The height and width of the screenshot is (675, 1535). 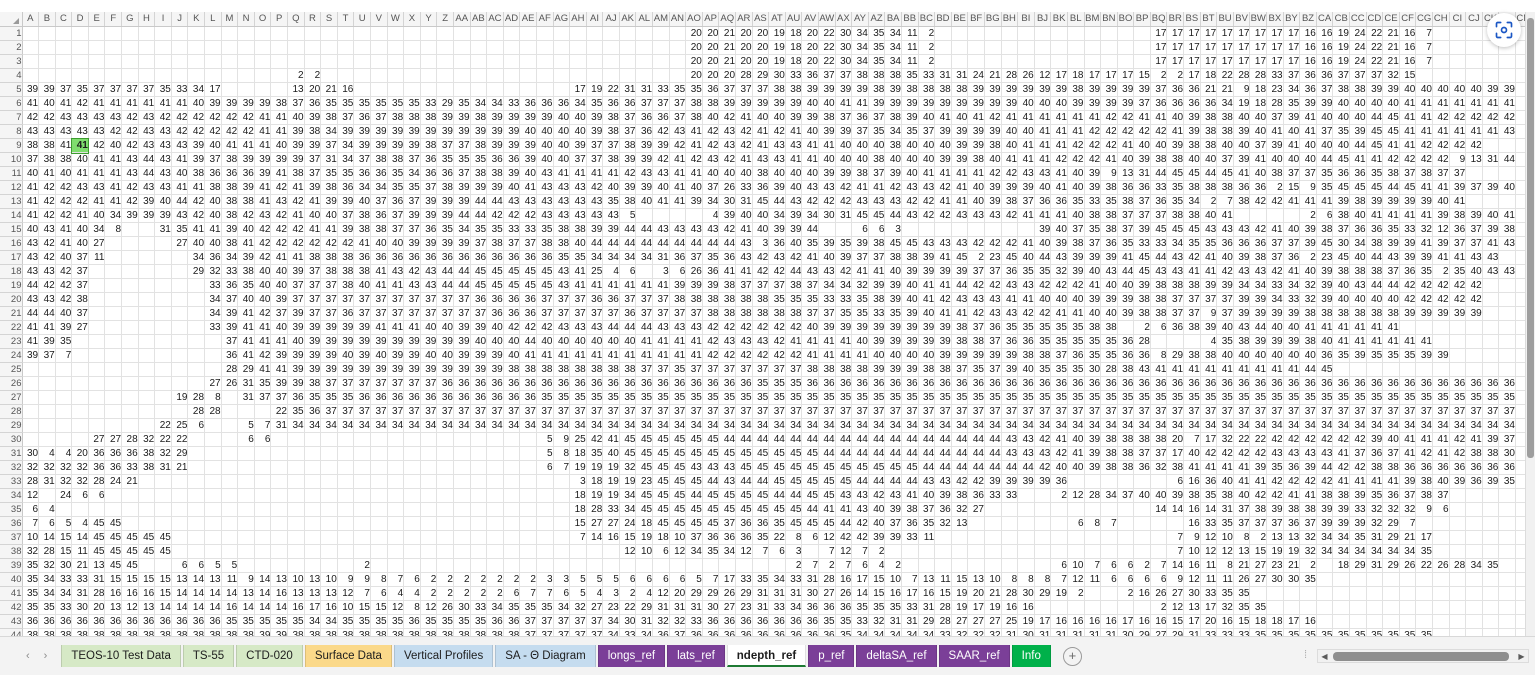 I want to click on cell-BF10: 38, so click(x=976, y=159).